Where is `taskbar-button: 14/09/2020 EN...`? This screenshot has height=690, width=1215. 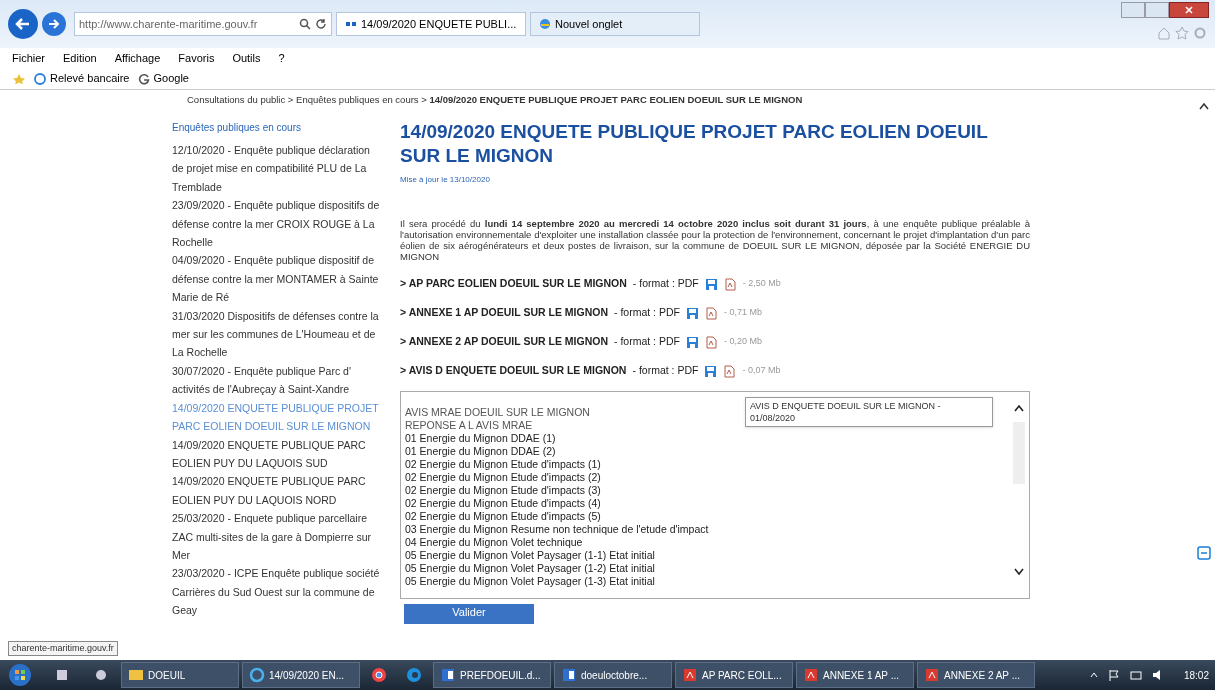 taskbar-button: 14/09/2020 EN... is located at coordinates (301, 675).